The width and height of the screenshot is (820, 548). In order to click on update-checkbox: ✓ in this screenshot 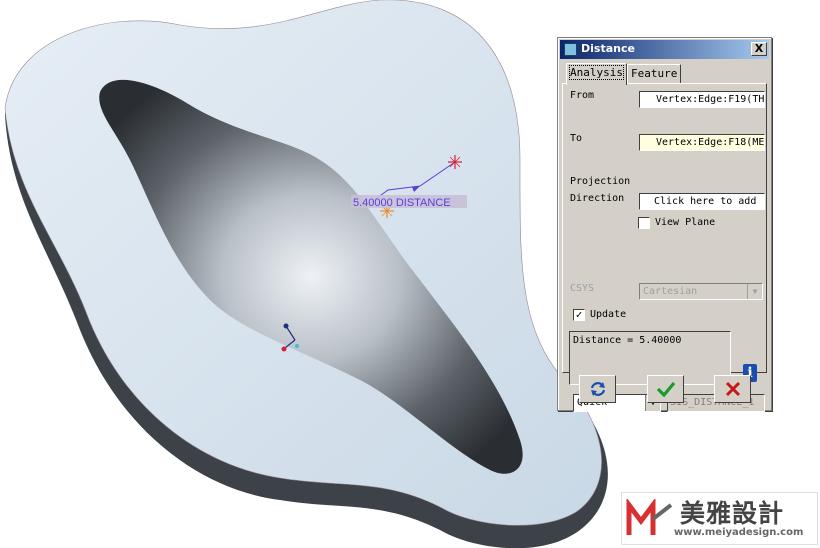, I will do `click(579, 315)`.